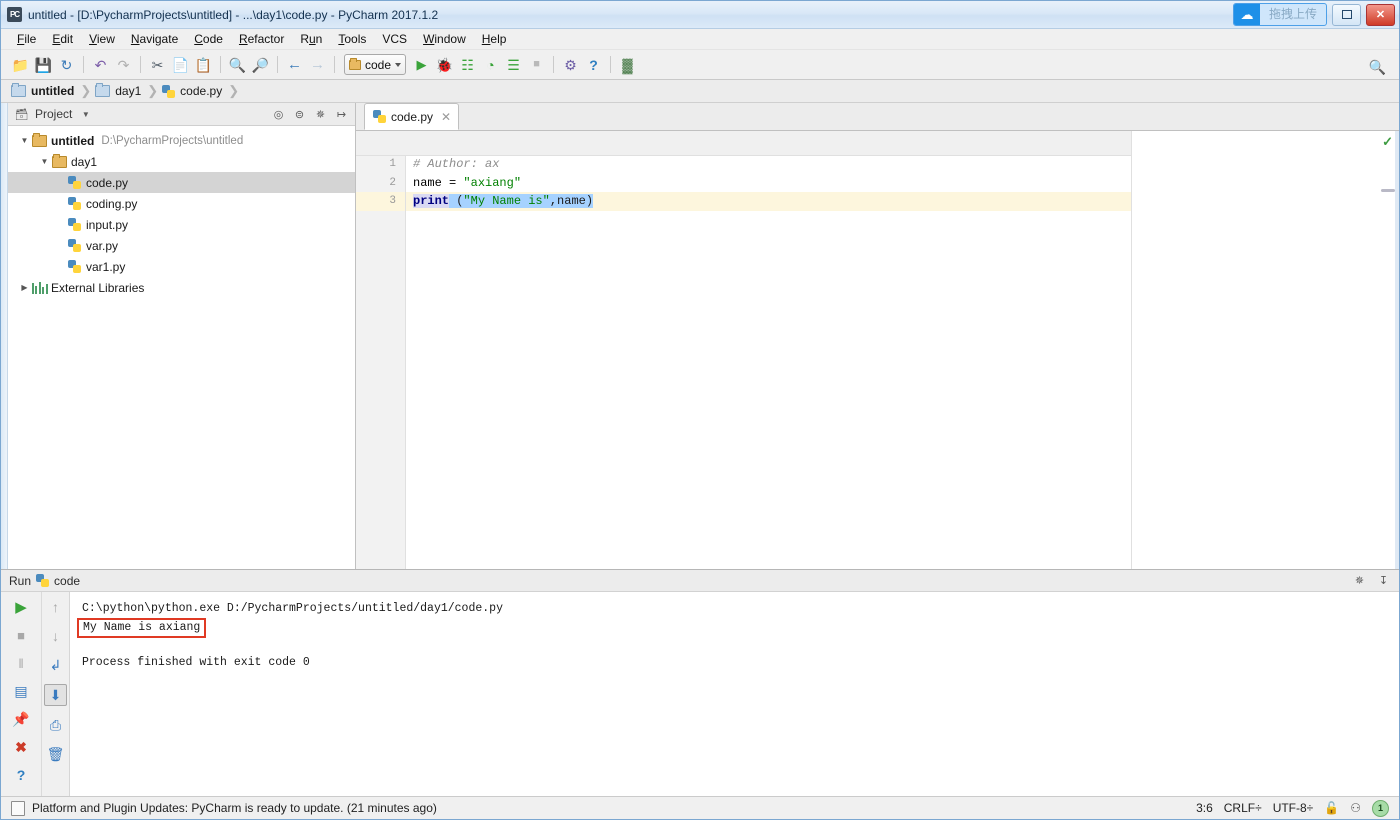  Describe the element at coordinates (21, 719) in the screenshot. I see `pin-tab-button: 📌` at that location.